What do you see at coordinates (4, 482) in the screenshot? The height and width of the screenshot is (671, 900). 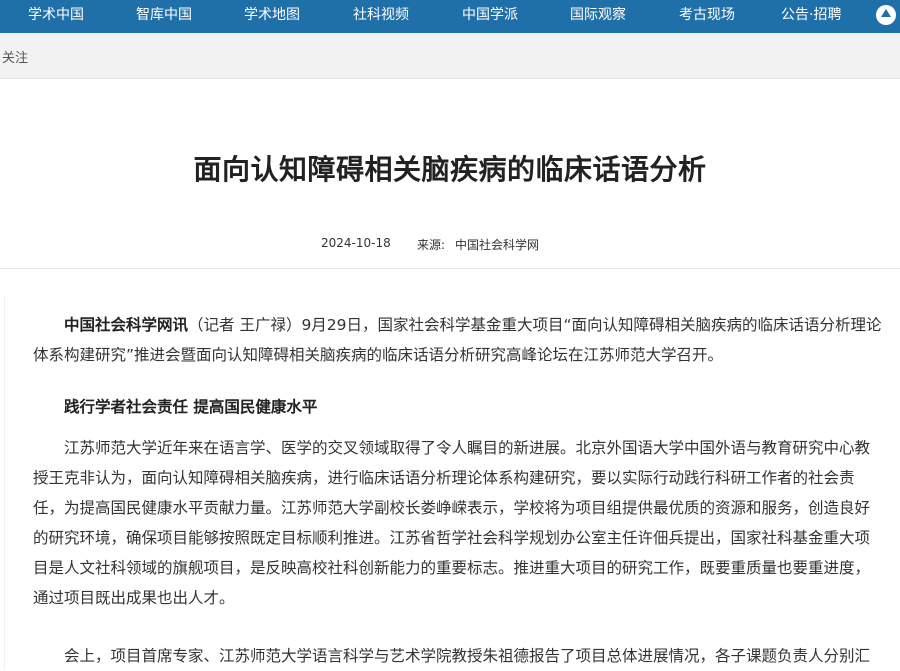 I see `content-border` at bounding box center [4, 482].